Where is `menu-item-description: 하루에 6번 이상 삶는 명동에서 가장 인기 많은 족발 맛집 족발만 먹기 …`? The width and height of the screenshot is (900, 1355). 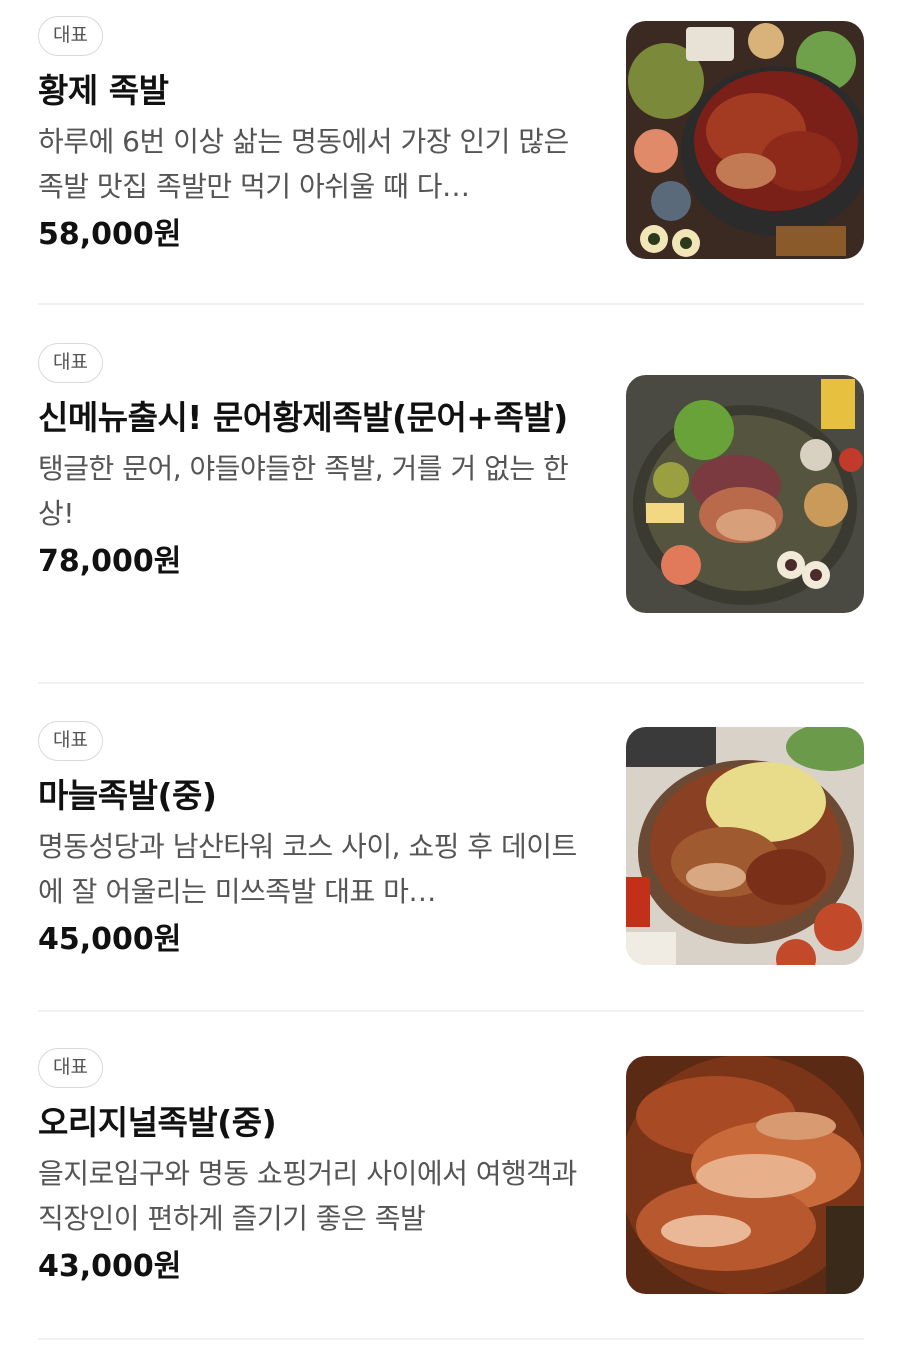 menu-item-description: 하루에 6번 이상 삶는 명동에서 가장 인기 많은 족발 맛집 족발만 먹기 … is located at coordinates (303, 164).